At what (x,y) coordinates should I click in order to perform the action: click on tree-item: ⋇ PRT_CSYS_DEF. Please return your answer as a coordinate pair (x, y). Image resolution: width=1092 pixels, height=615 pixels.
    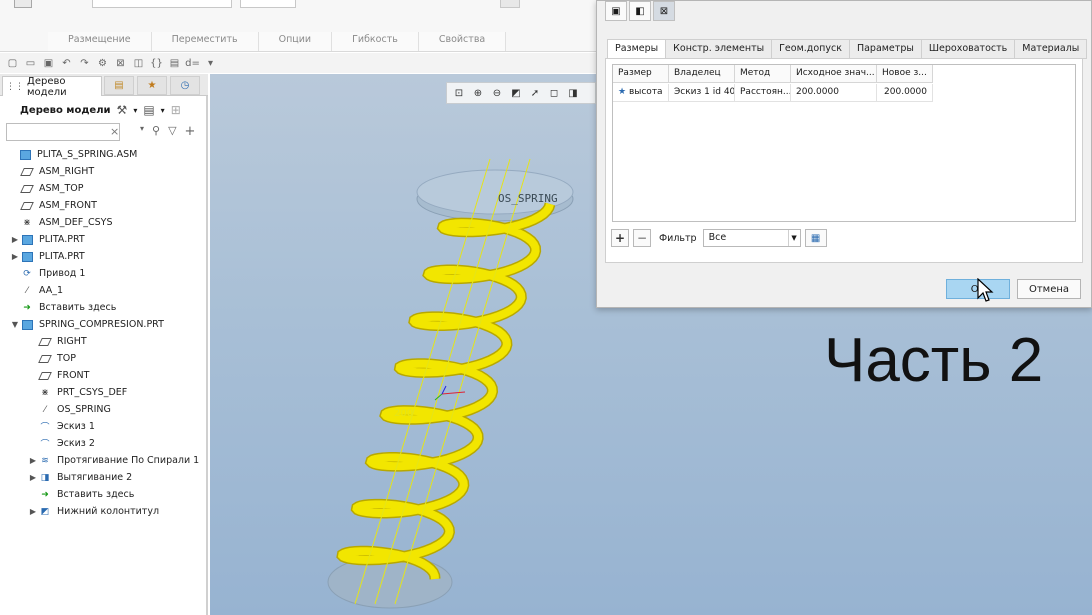
    Looking at the image, I should click on (63, 392).